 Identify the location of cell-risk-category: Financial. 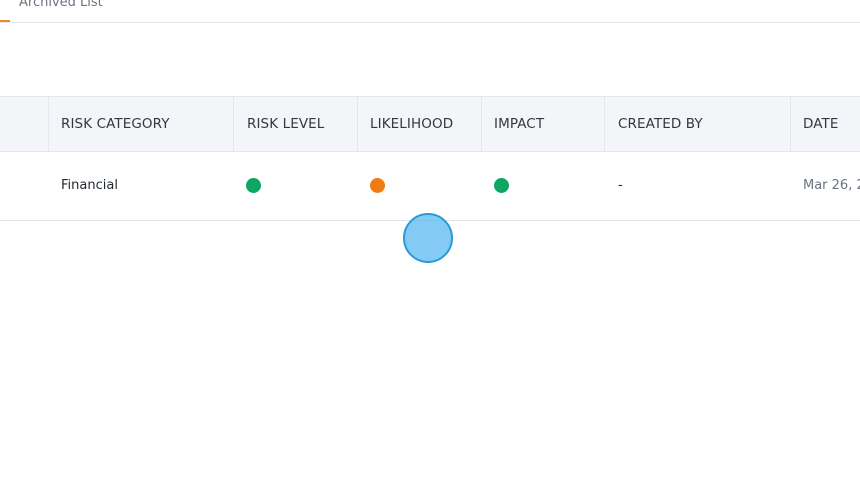
(89, 185).